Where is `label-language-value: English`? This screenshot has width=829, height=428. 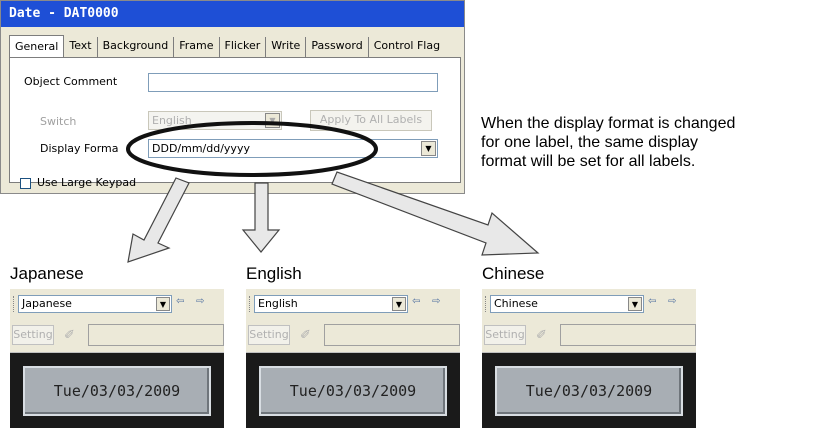 label-language-value: English is located at coordinates (278, 303).